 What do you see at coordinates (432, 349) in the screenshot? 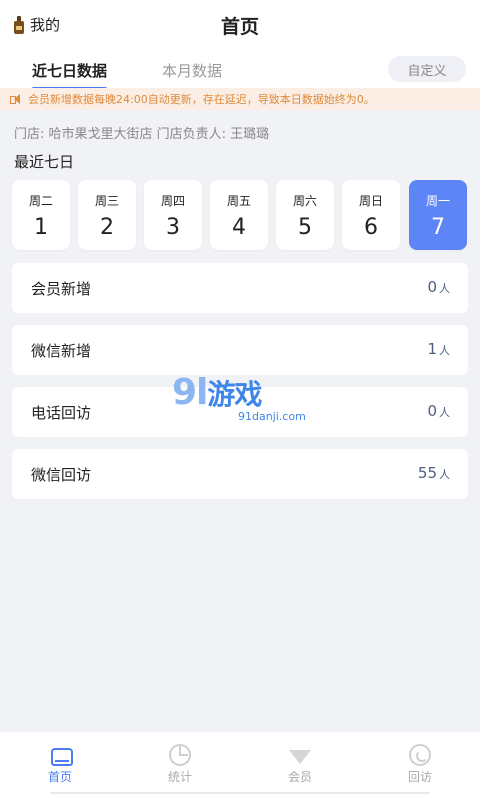
I see `stat-number: 1` at bounding box center [432, 349].